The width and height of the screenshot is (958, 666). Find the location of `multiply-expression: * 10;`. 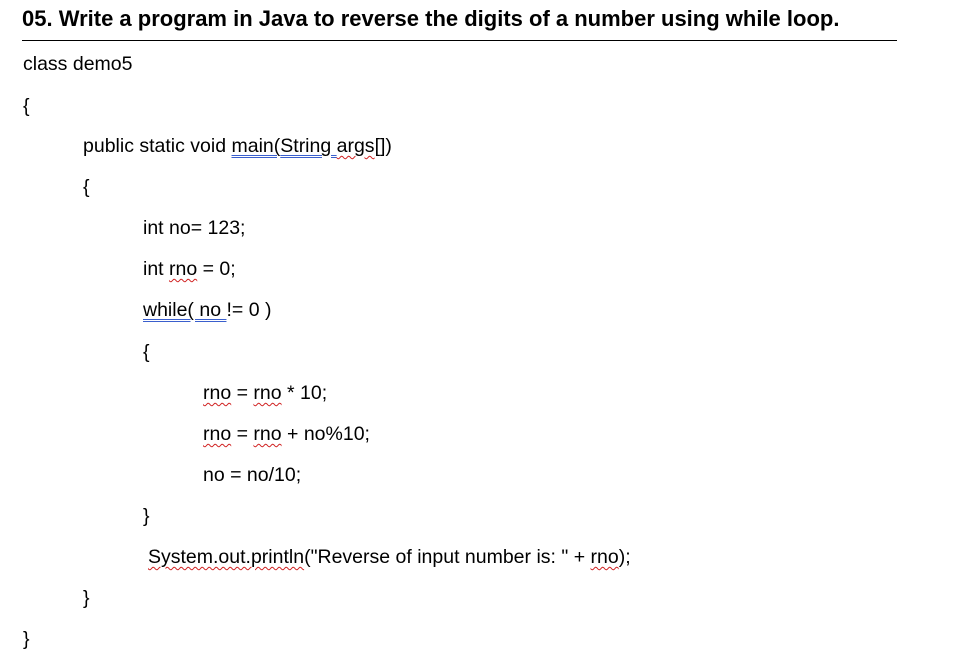

multiply-expression: * 10; is located at coordinates (304, 393).